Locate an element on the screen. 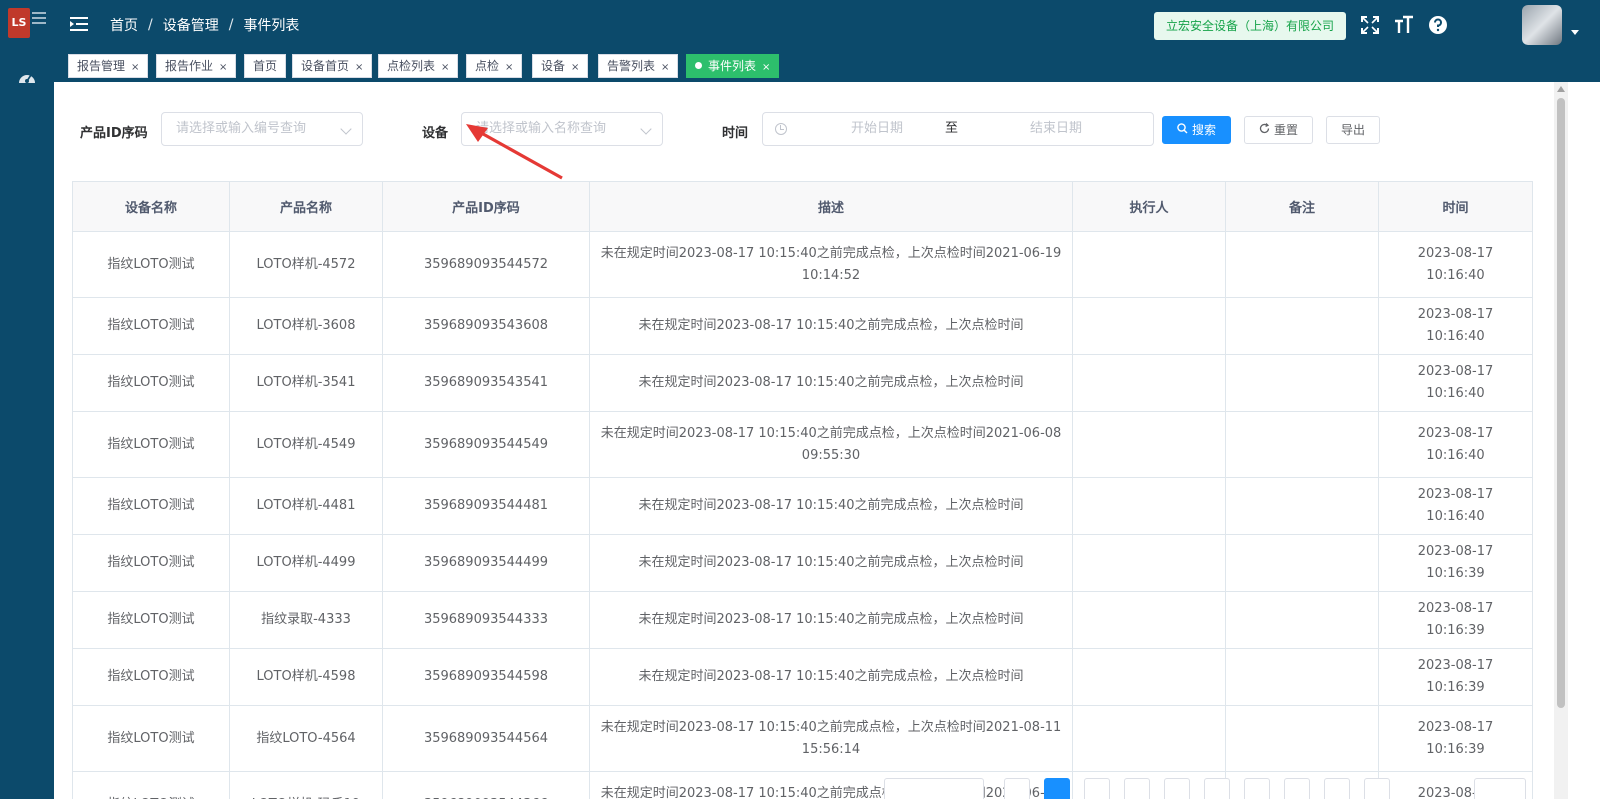  caret-down-icon is located at coordinates (1575, 32).